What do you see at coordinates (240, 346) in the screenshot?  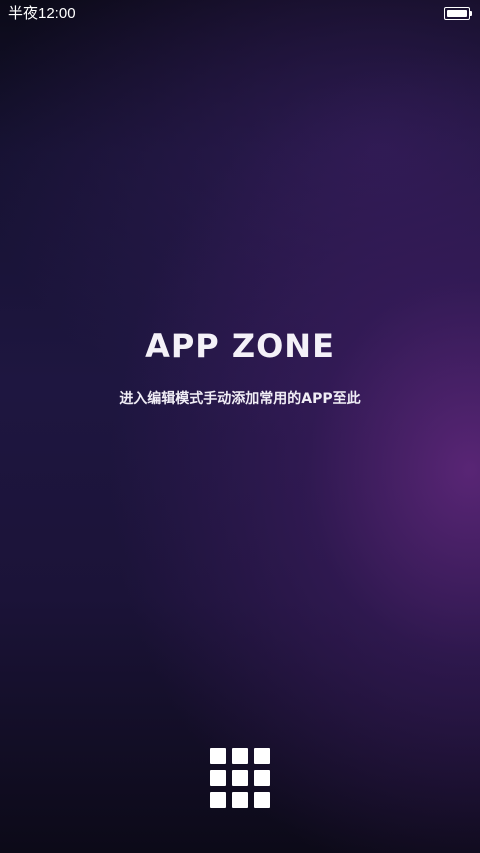 I see `app-zone-title: APP ZONE` at bounding box center [240, 346].